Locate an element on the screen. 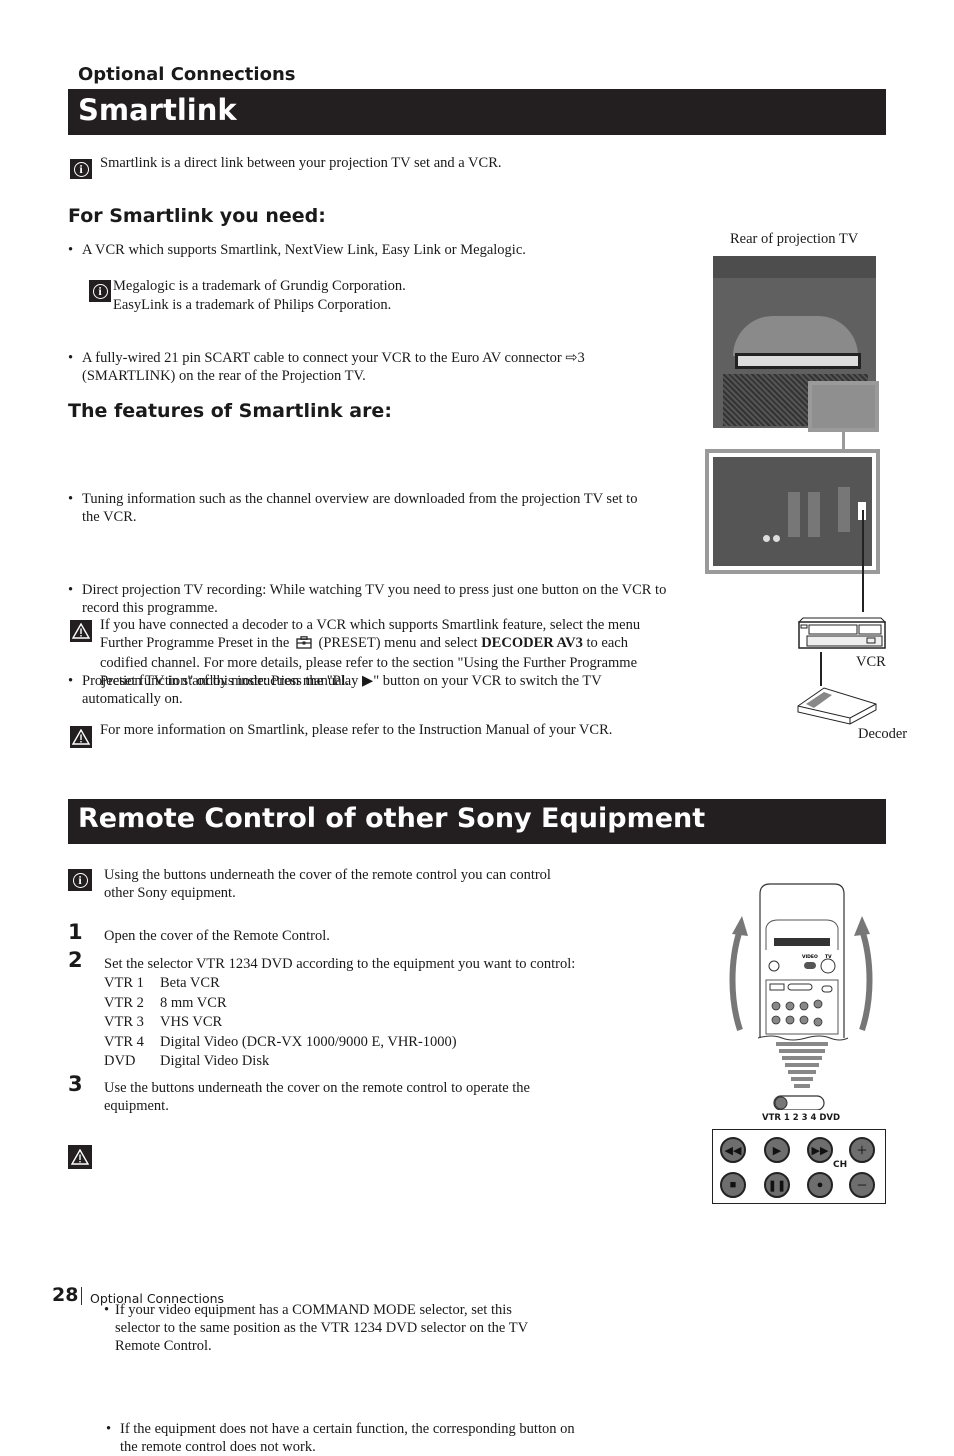 The image size is (954, 1456). record-icon: ● is located at coordinates (820, 1185).